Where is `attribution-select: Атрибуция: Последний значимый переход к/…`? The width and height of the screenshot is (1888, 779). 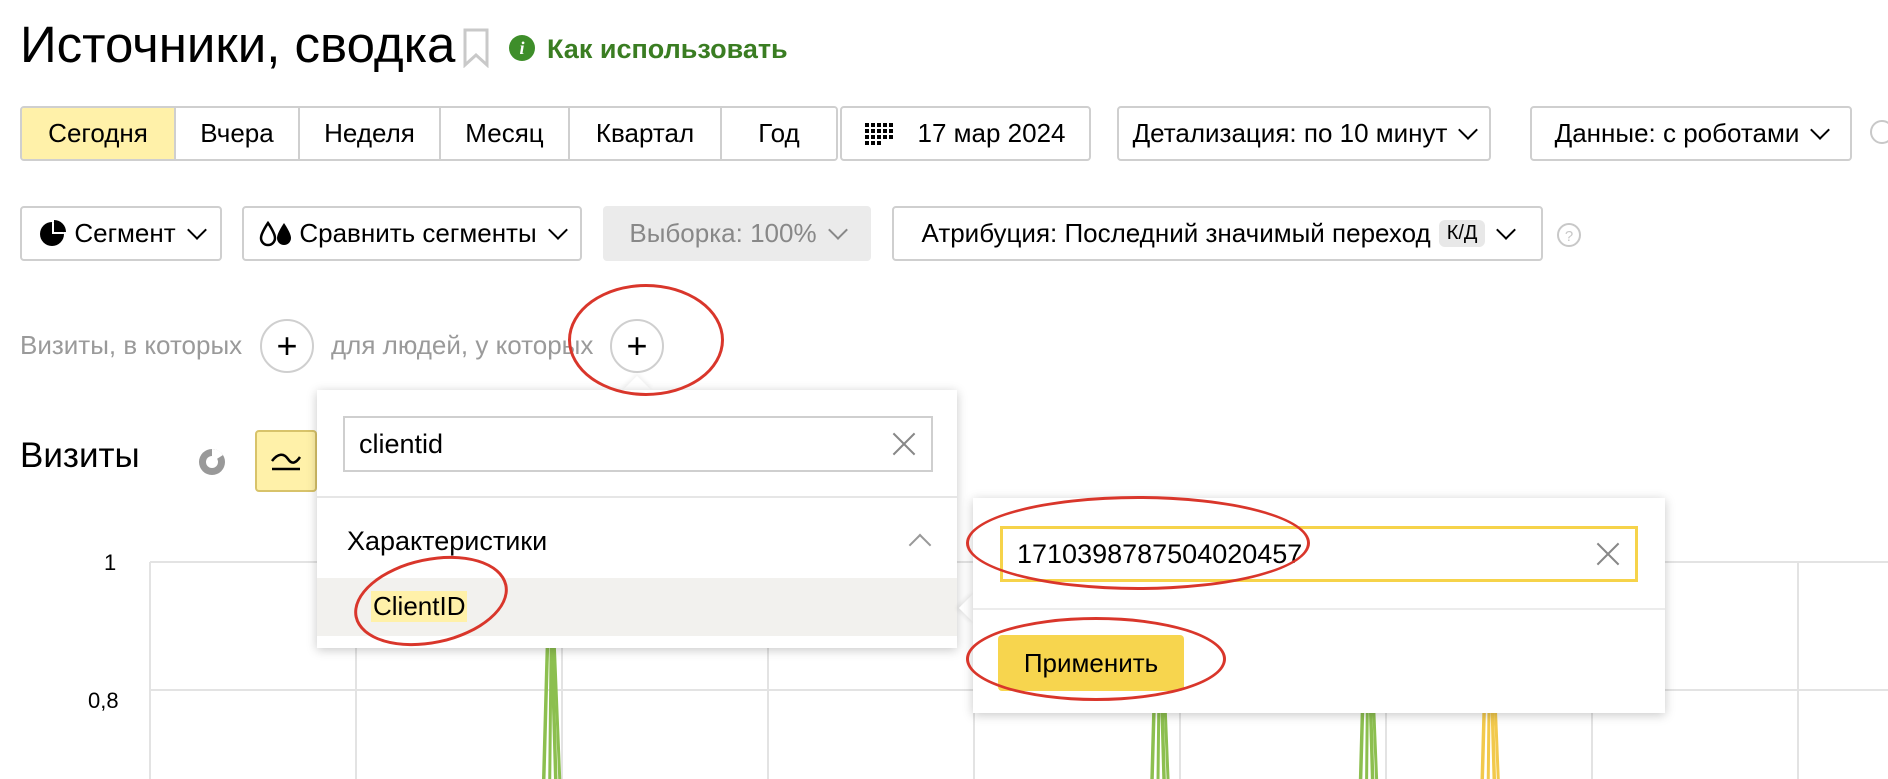 attribution-select: Атрибуция: Последний значимый переход к/… is located at coordinates (1217, 233).